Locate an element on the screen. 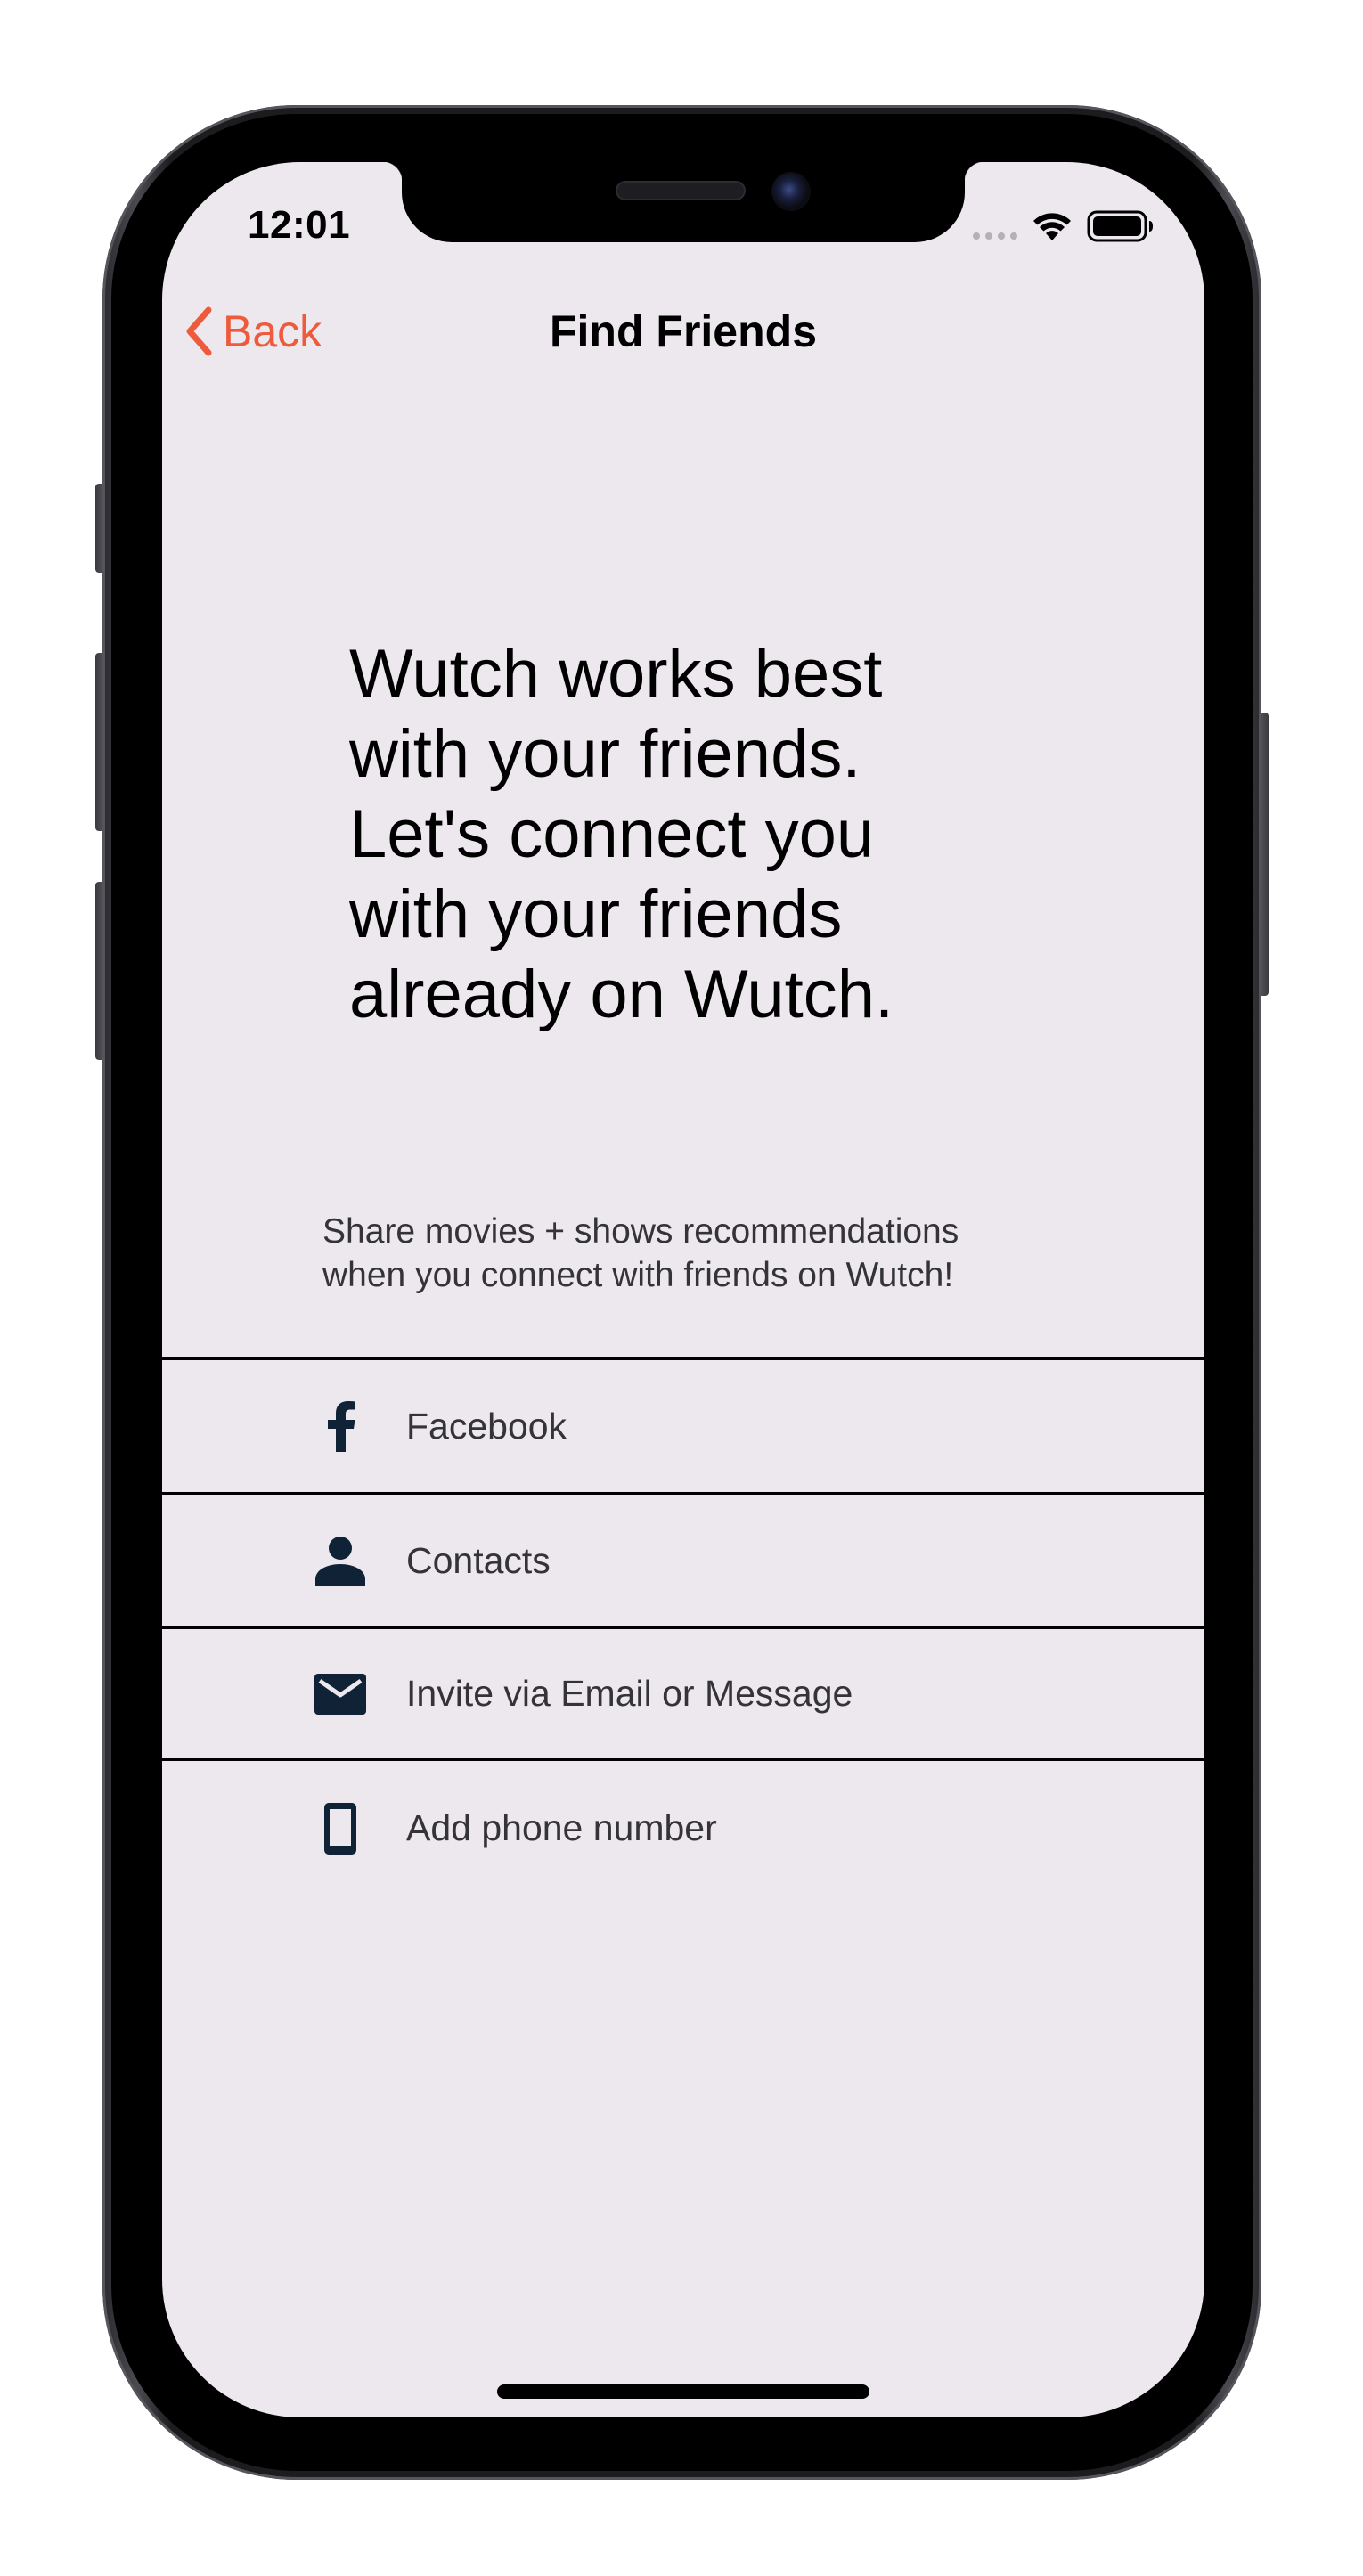  status-icons is located at coordinates (1064, 226).